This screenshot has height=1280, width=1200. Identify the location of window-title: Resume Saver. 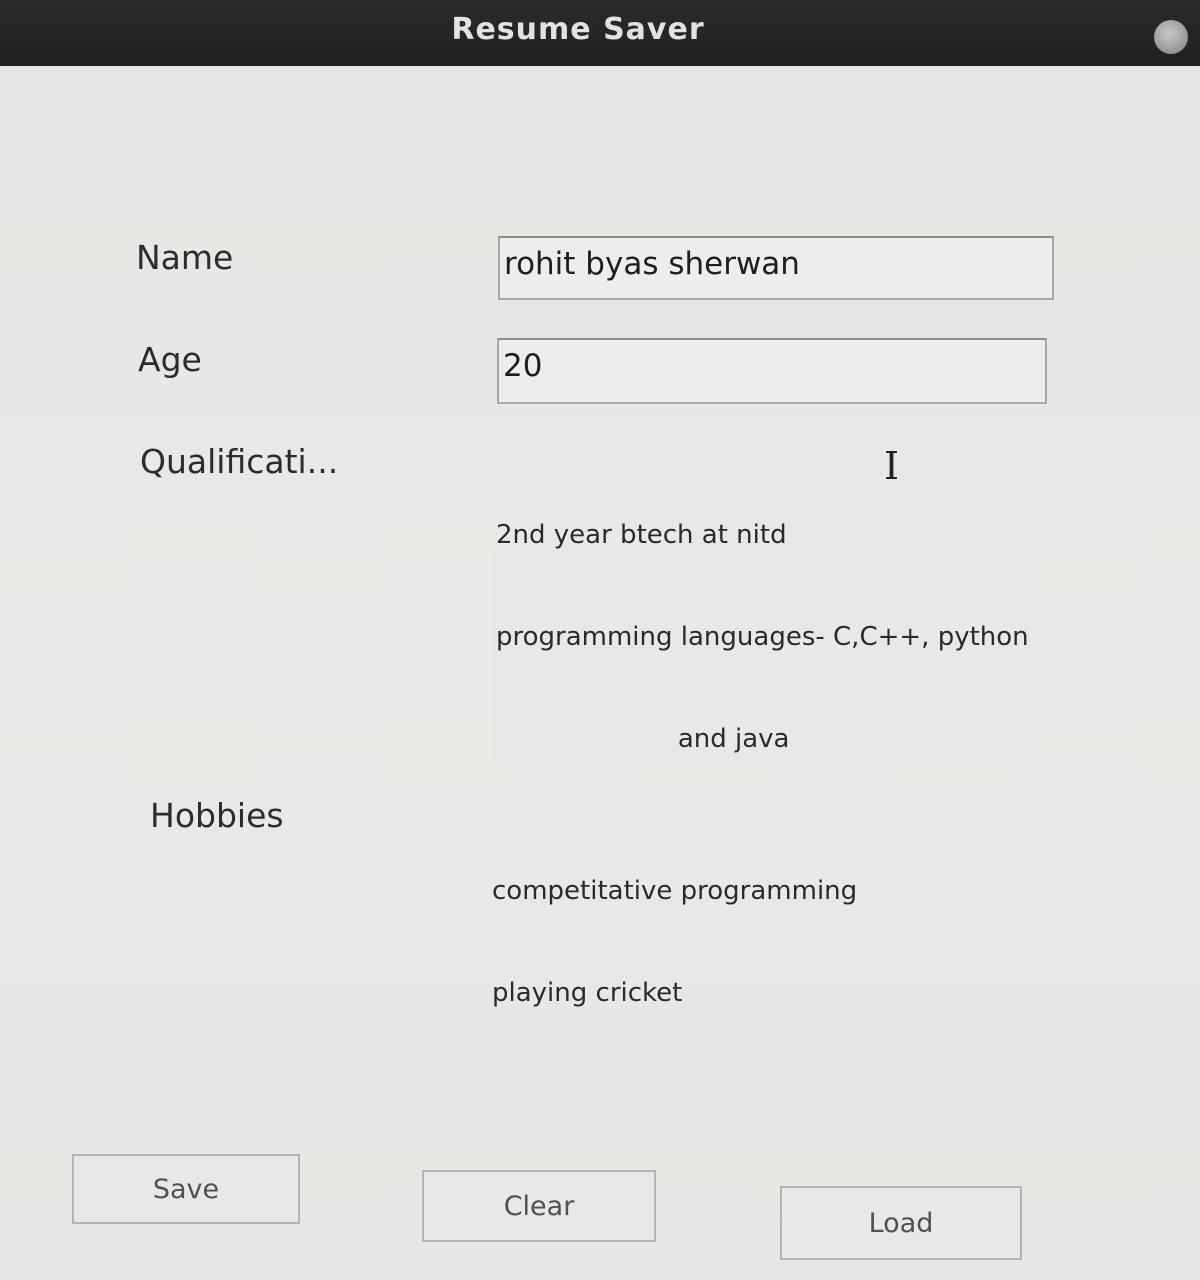
(578, 29).